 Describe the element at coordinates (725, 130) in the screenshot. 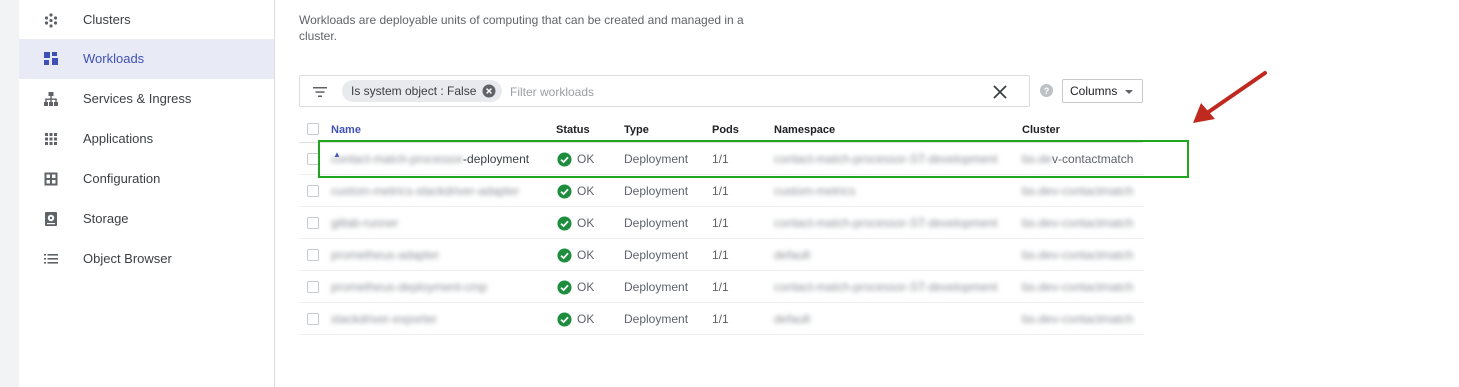

I see `column-header-pods: Pods` at that location.